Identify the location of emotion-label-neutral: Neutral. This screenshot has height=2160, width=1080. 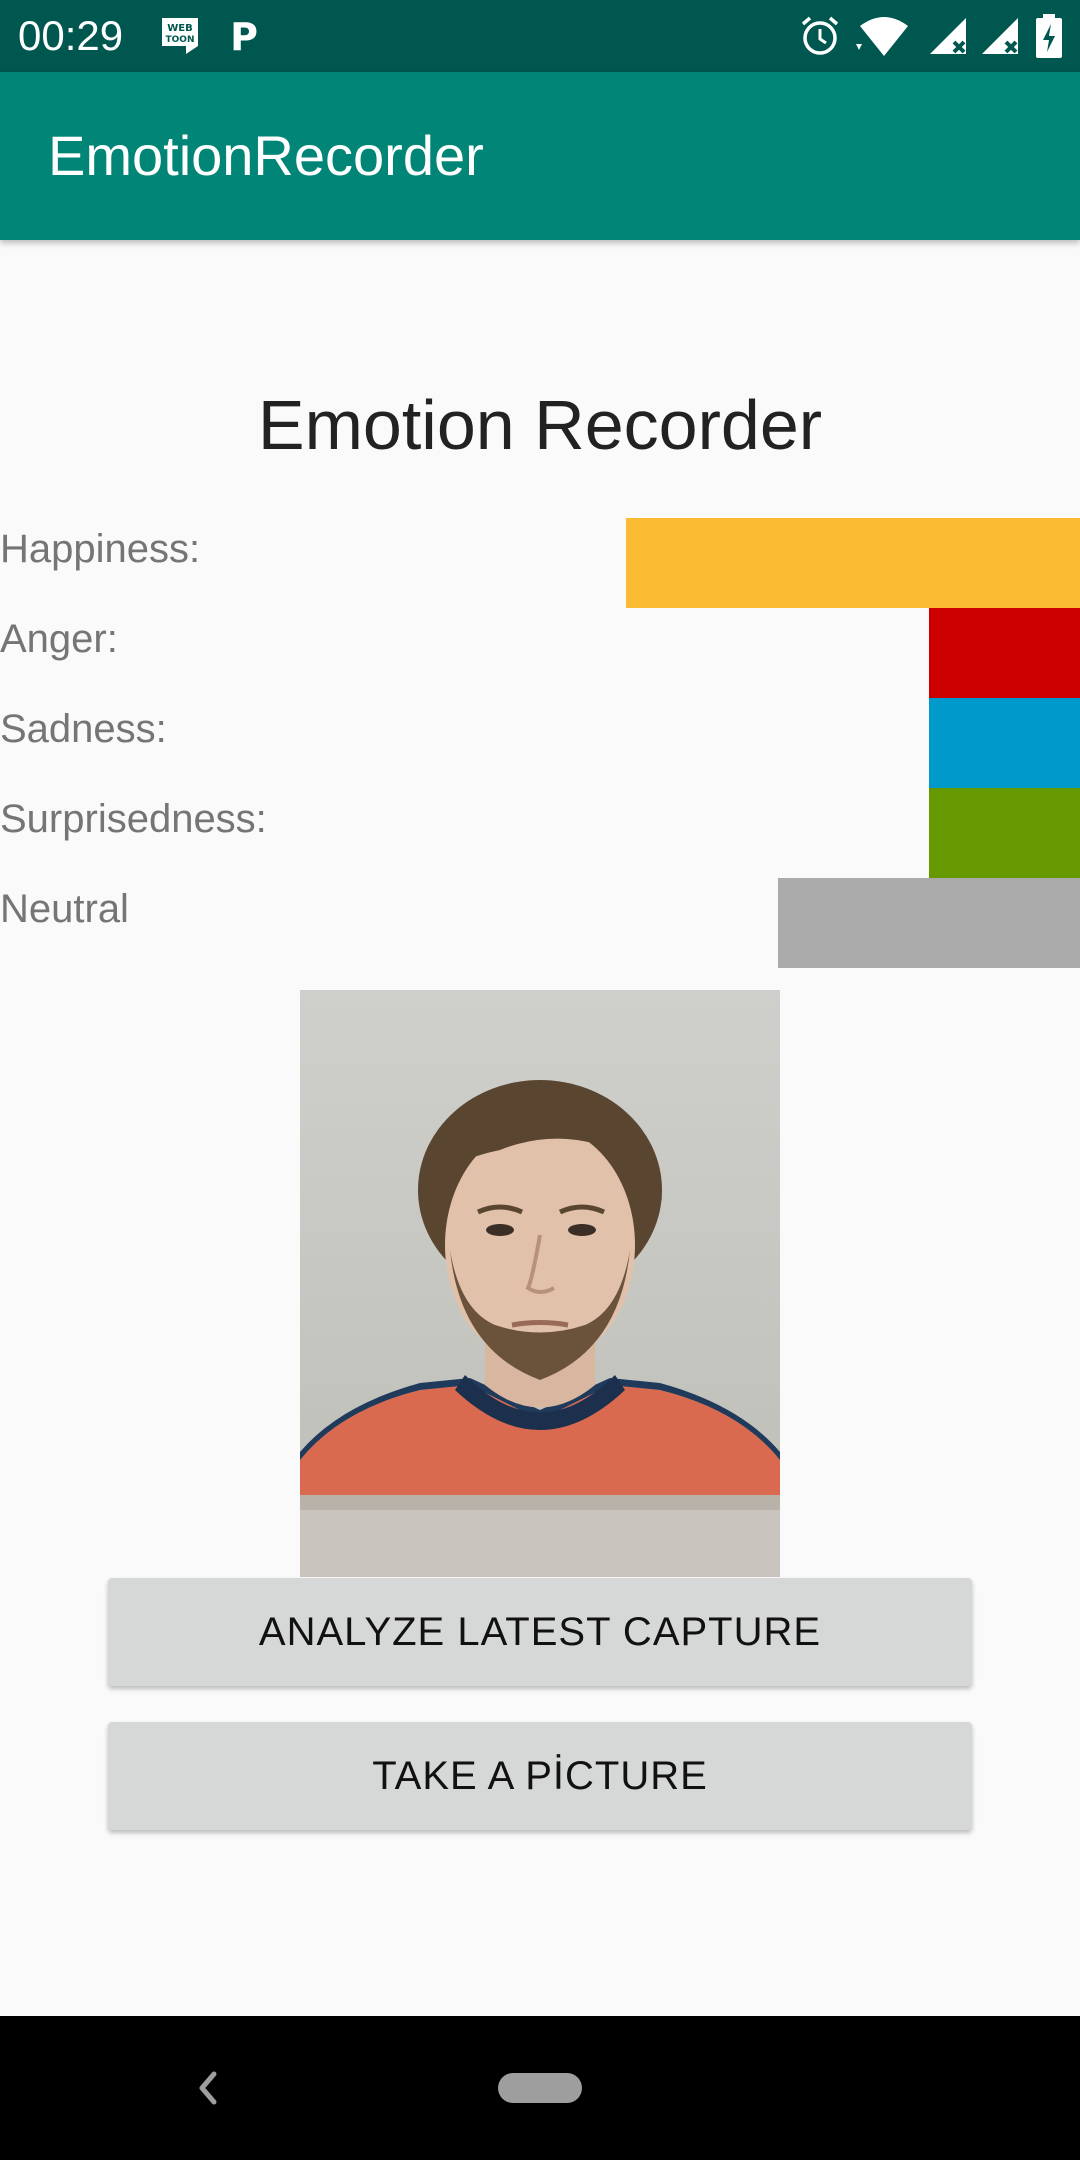
(64, 909).